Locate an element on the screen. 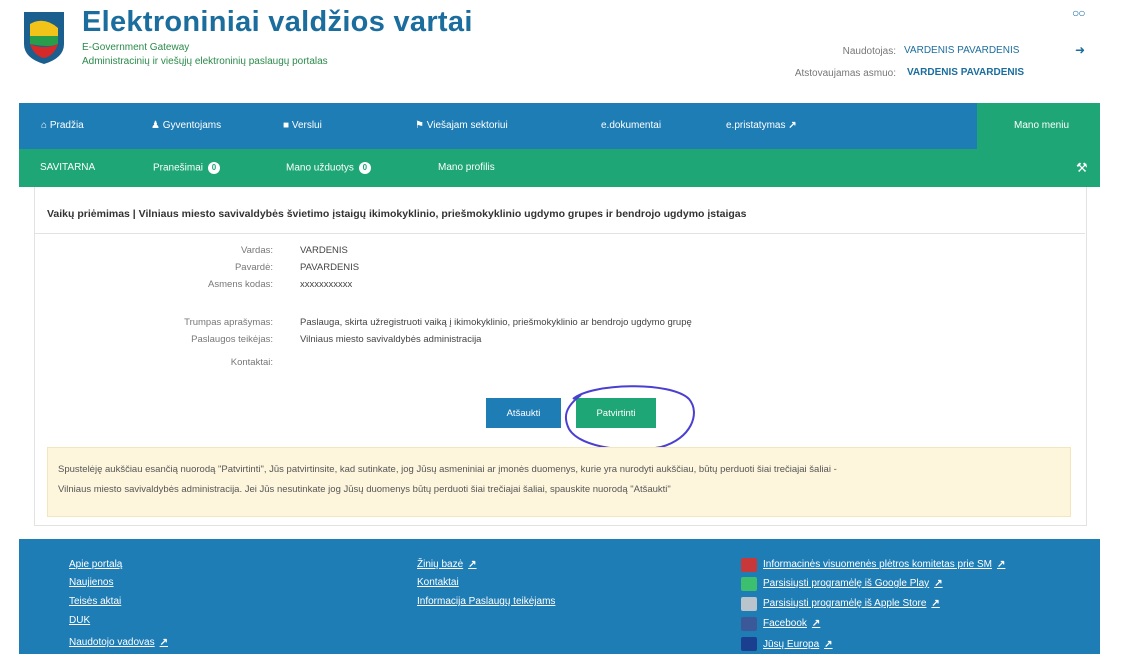 Image resolution: width=1129 pixels, height=654 pixels. subnav-self-service: SAVITARNA is located at coordinates (67, 167).